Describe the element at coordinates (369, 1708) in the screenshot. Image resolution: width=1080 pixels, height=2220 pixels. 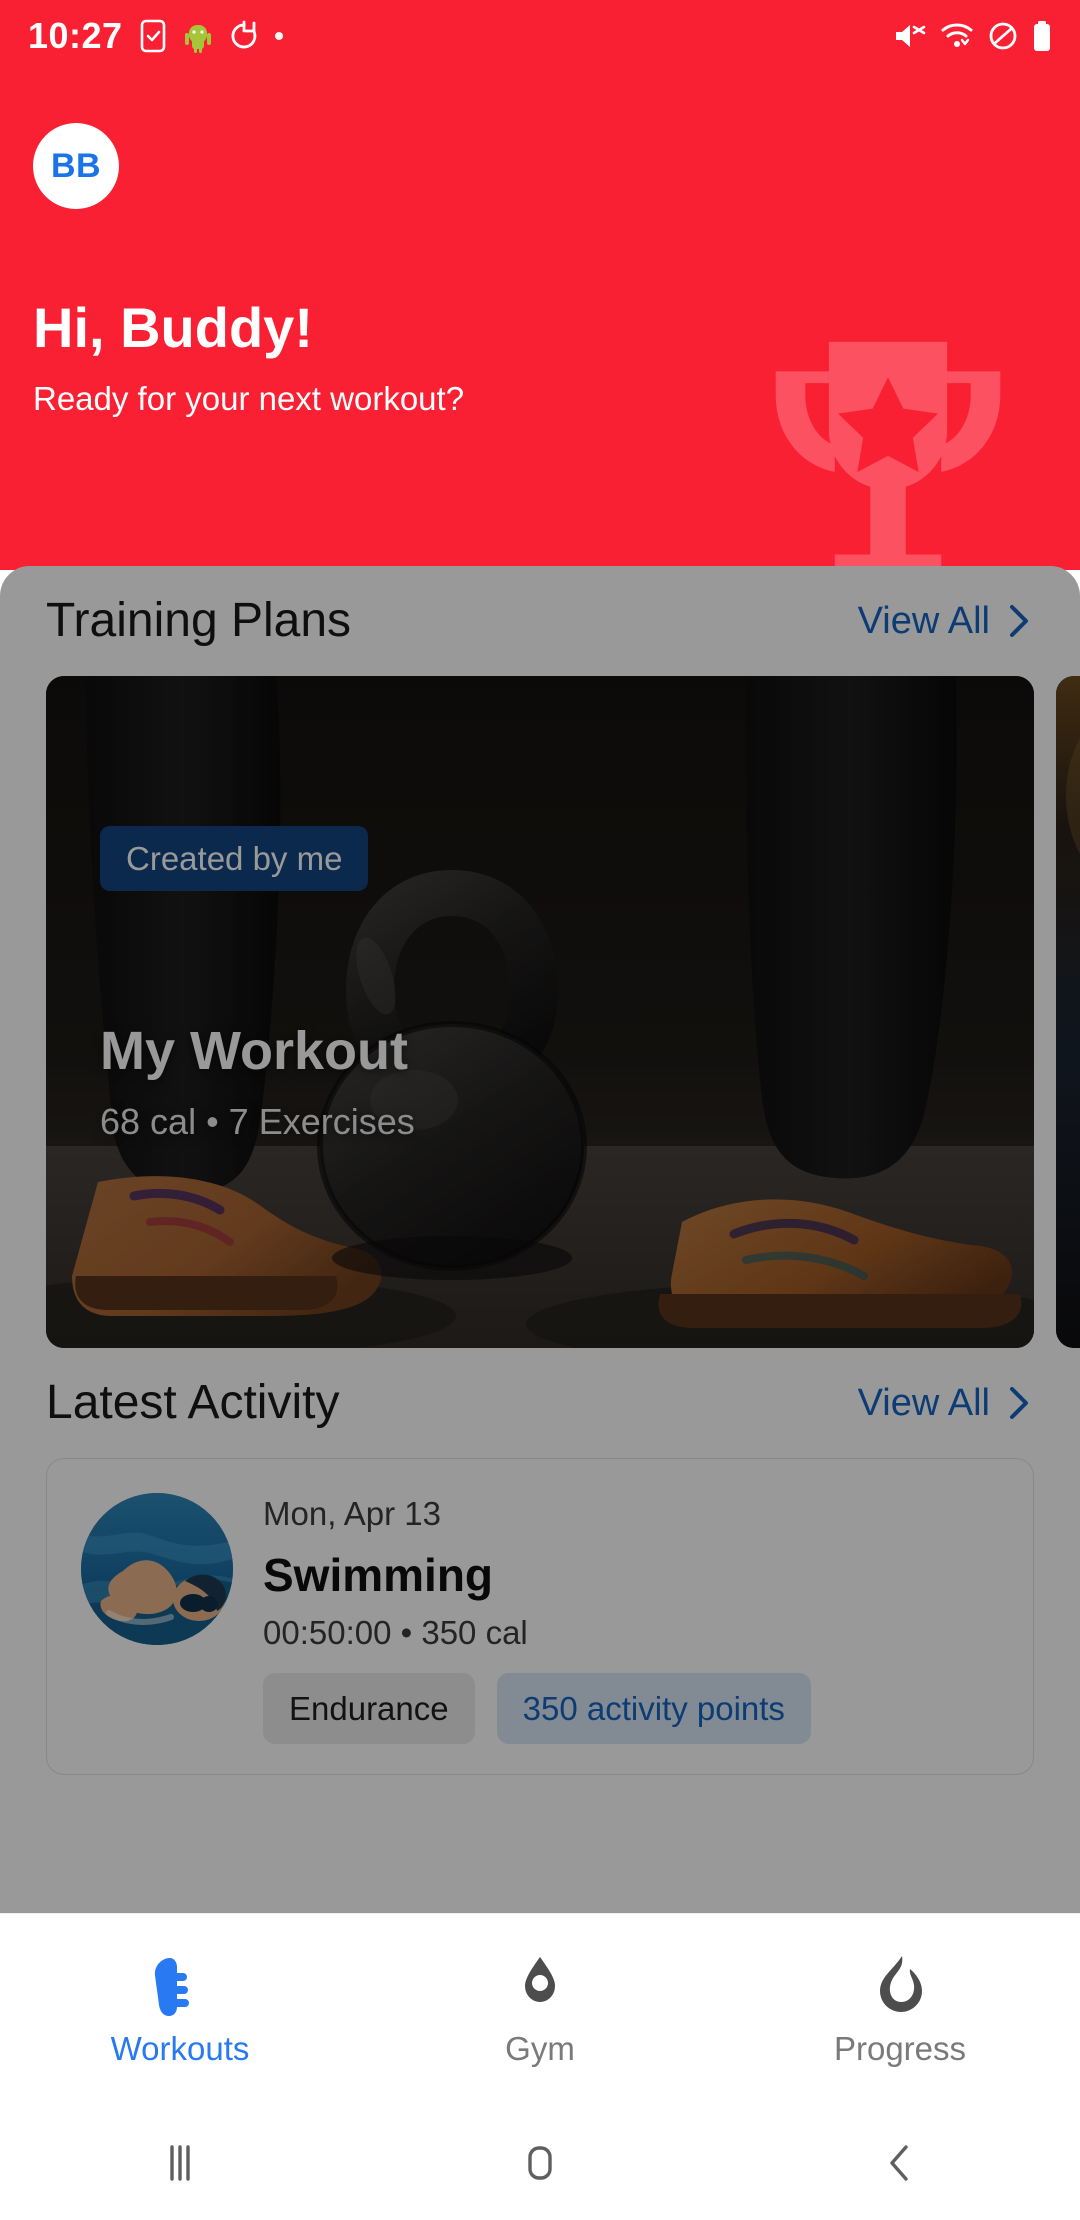
I see `activity-tag-type: Endurance` at that location.